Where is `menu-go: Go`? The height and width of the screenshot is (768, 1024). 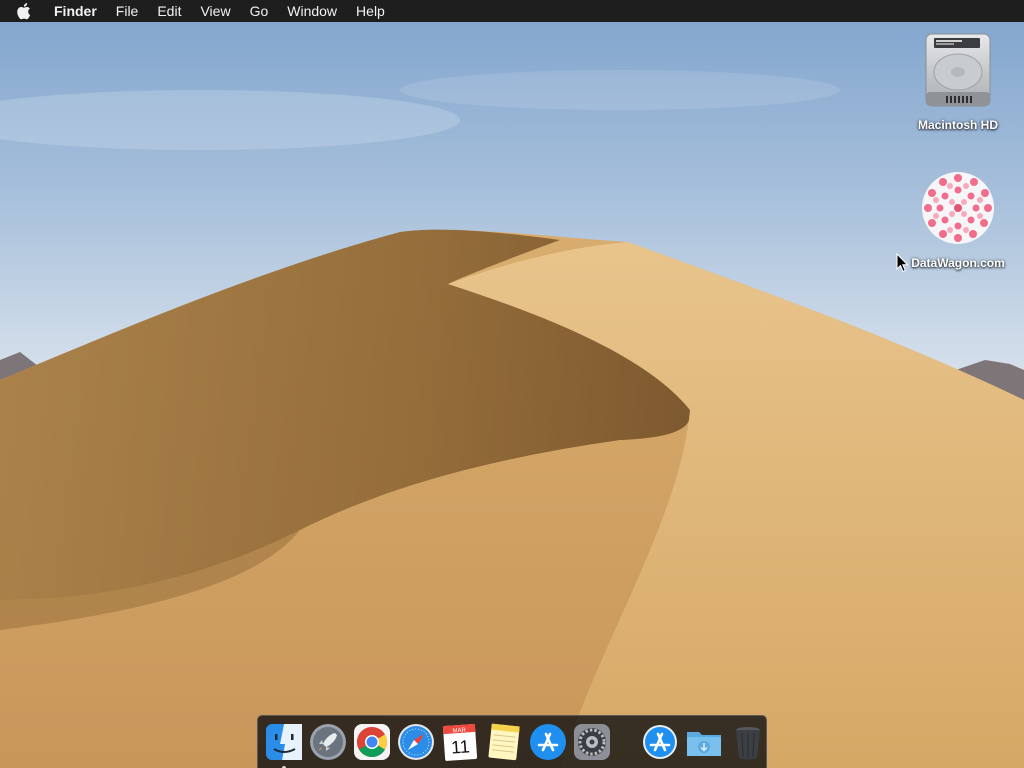
menu-go: Go is located at coordinates (259, 11).